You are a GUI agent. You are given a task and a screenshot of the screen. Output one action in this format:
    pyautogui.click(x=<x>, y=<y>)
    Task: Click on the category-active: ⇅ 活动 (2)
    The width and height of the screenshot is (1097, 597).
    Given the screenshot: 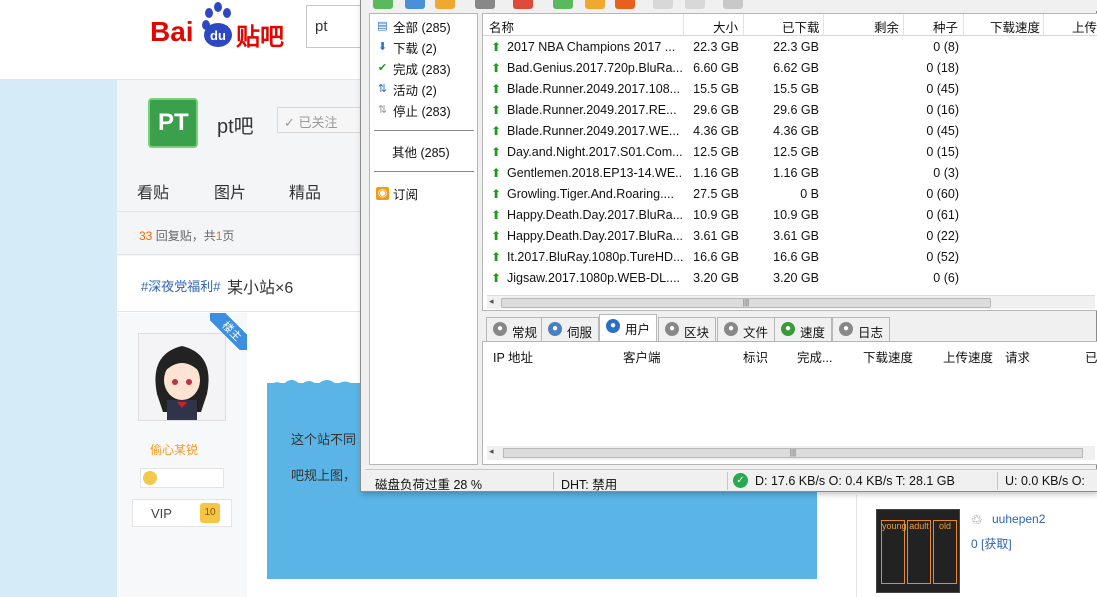 What is the action you would take?
    pyautogui.click(x=406, y=89)
    